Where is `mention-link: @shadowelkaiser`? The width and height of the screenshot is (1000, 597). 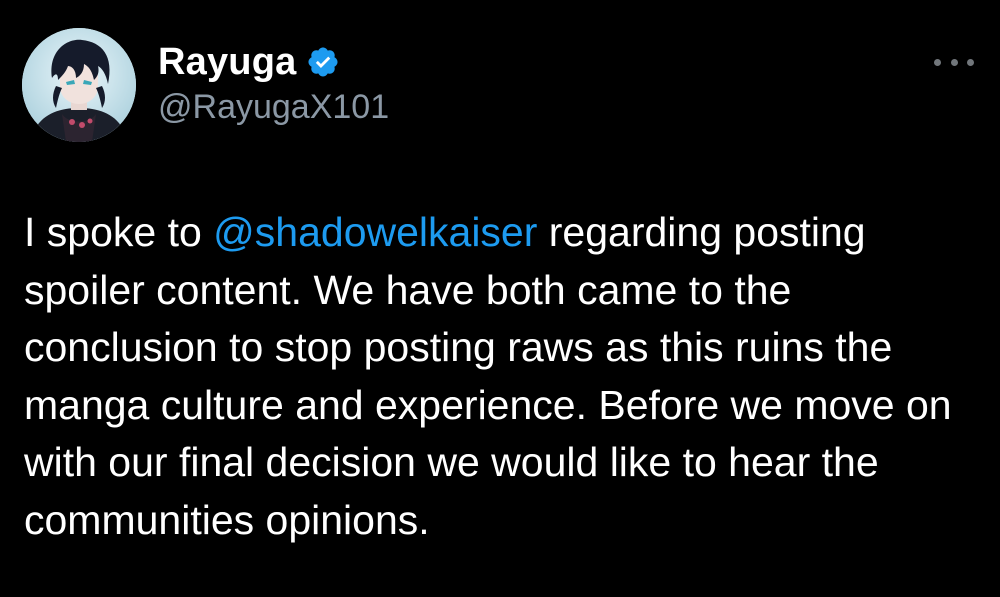
mention-link: @shadowelkaiser is located at coordinates (375, 232).